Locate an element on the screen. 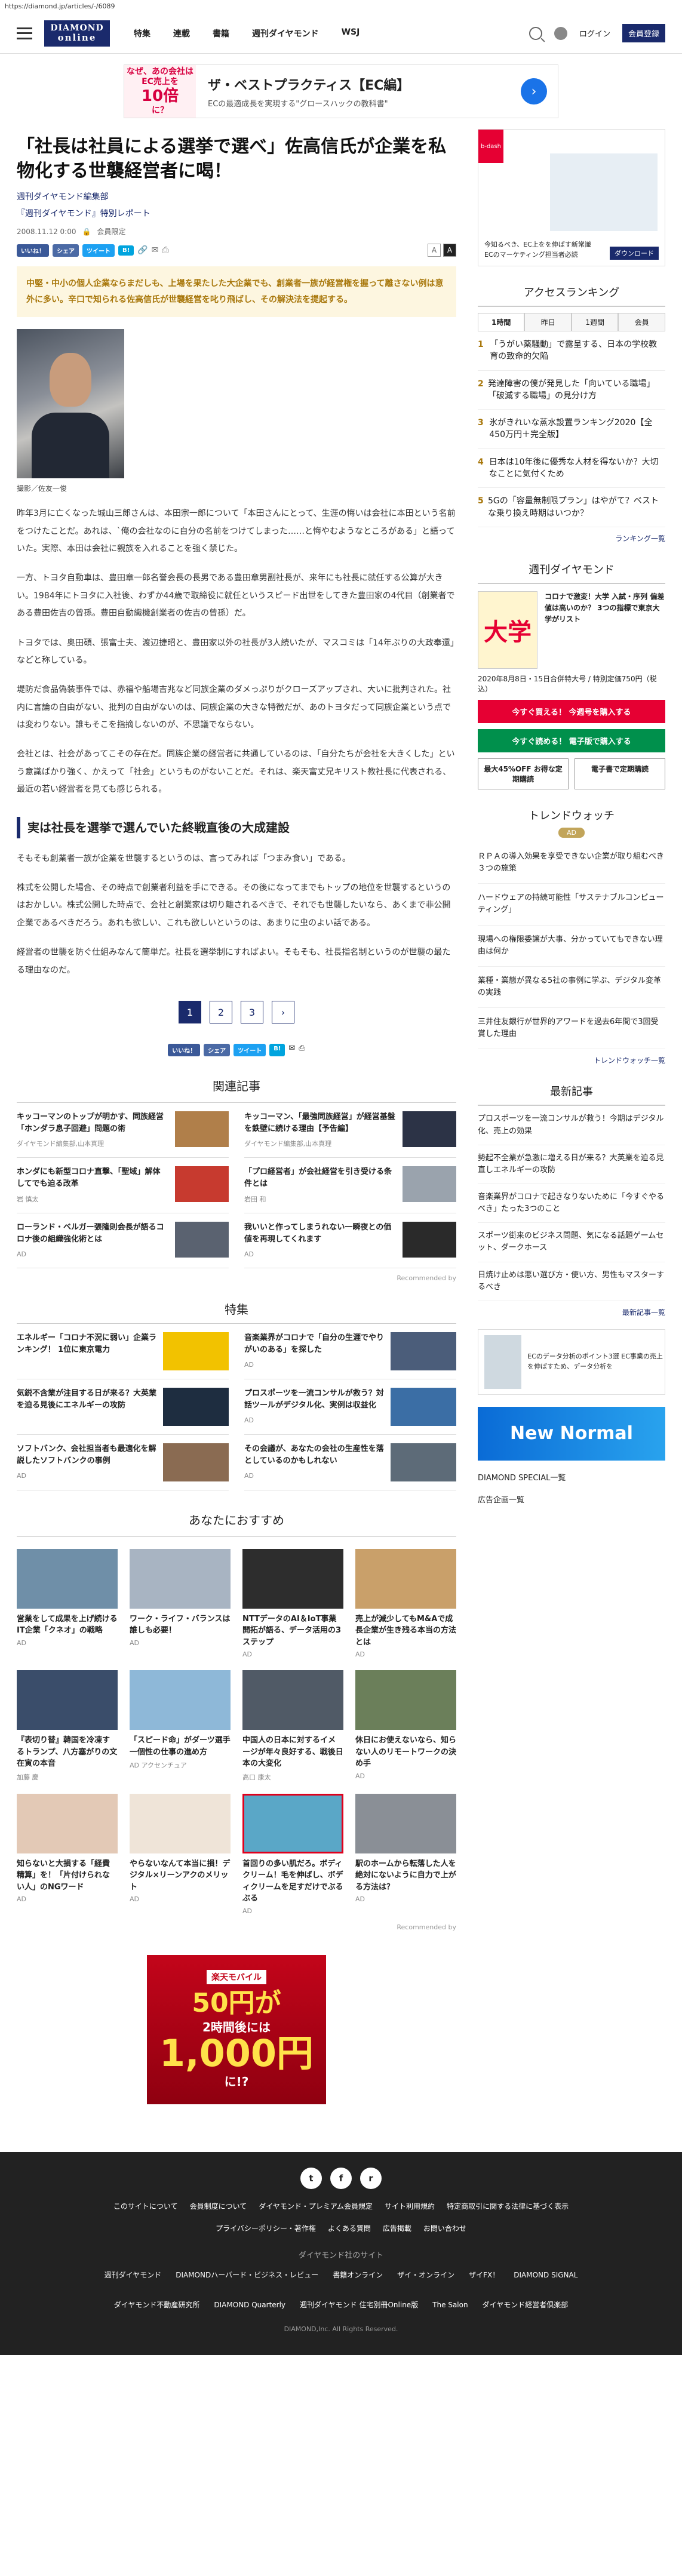  trend-item: 現場への権限委譲が大事、分かっていてもできない理由は何か is located at coordinates (571, 946).